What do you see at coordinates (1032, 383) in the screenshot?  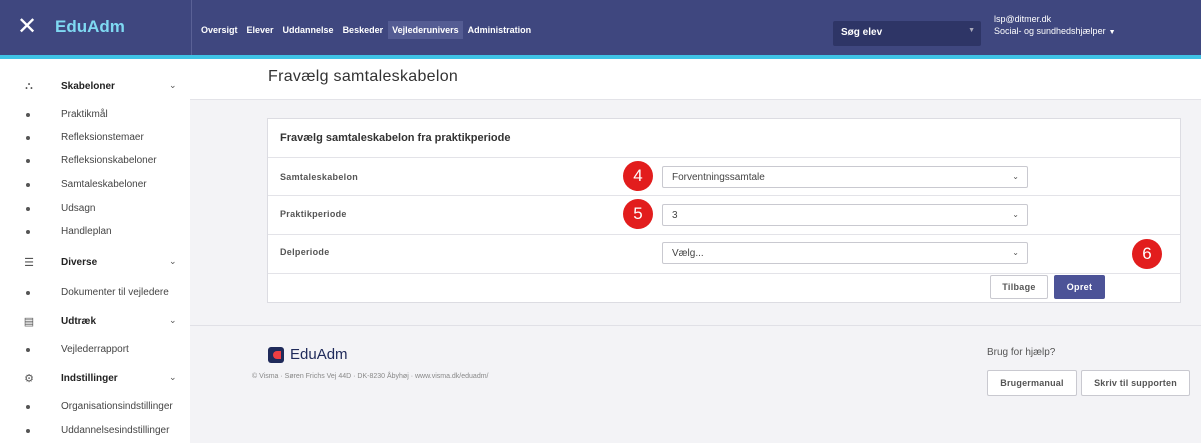 I see `user-manual-button: Brugermanual` at bounding box center [1032, 383].